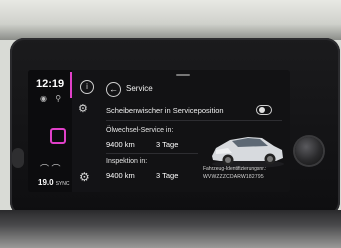 Image resolution: width=341 pixels, height=248 pixels. Describe the element at coordinates (50, 84) in the screenshot. I see `clock: 12:19` at that location.